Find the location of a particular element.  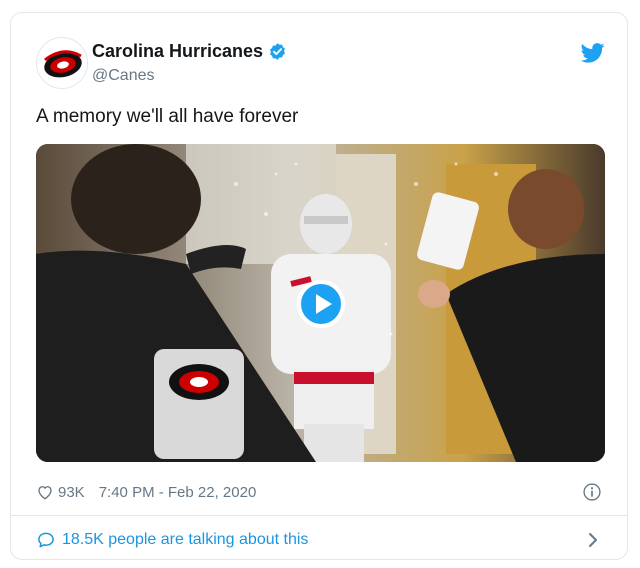

chevron-right-icon is located at coordinates (593, 540).